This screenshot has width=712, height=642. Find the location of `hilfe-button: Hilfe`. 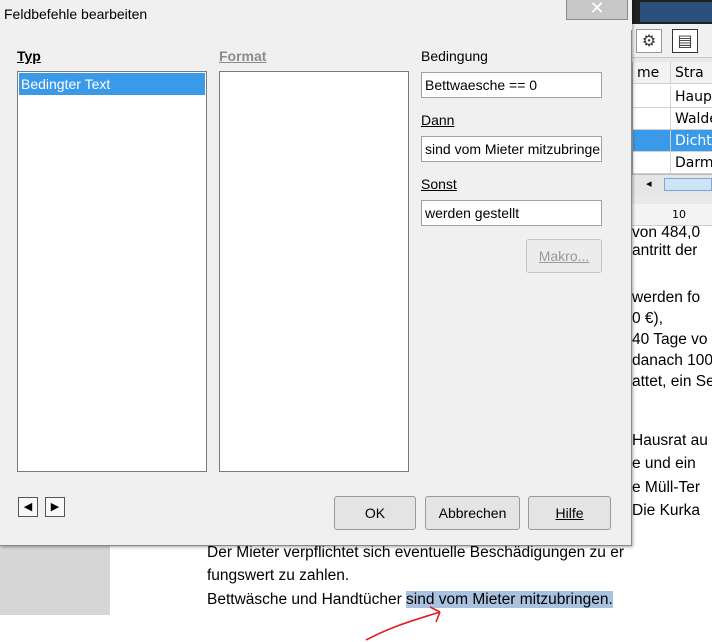

hilfe-button: Hilfe is located at coordinates (569, 513).